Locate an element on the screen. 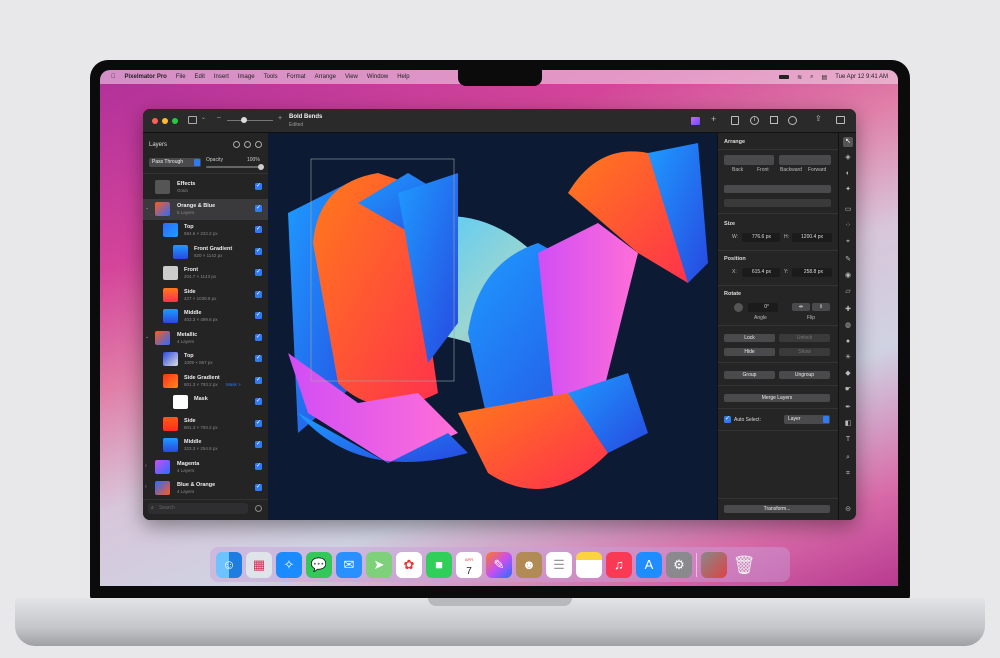  menu-tools: Tools is located at coordinates (271, 77).